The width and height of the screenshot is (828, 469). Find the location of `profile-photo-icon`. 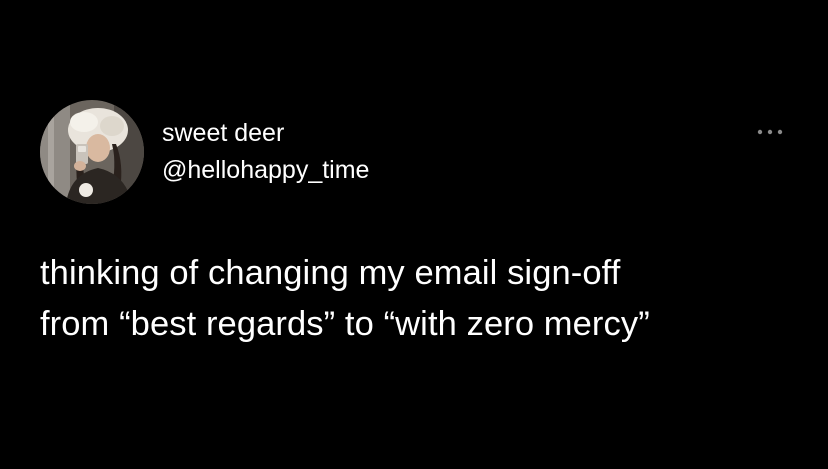

profile-photo-icon is located at coordinates (92, 152).